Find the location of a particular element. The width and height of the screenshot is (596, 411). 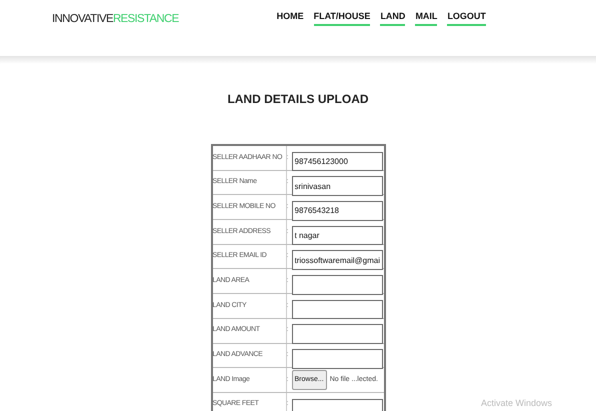

site-logo: INNOVATIVERESISTANCE is located at coordinates (115, 18).